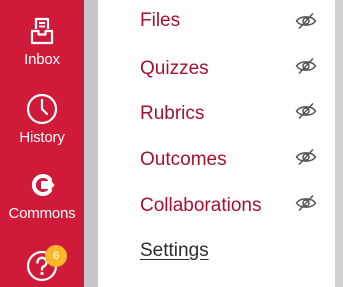 This screenshot has height=287, width=343. Describe the element at coordinates (42, 31) in the screenshot. I see `inbox-icon` at that location.